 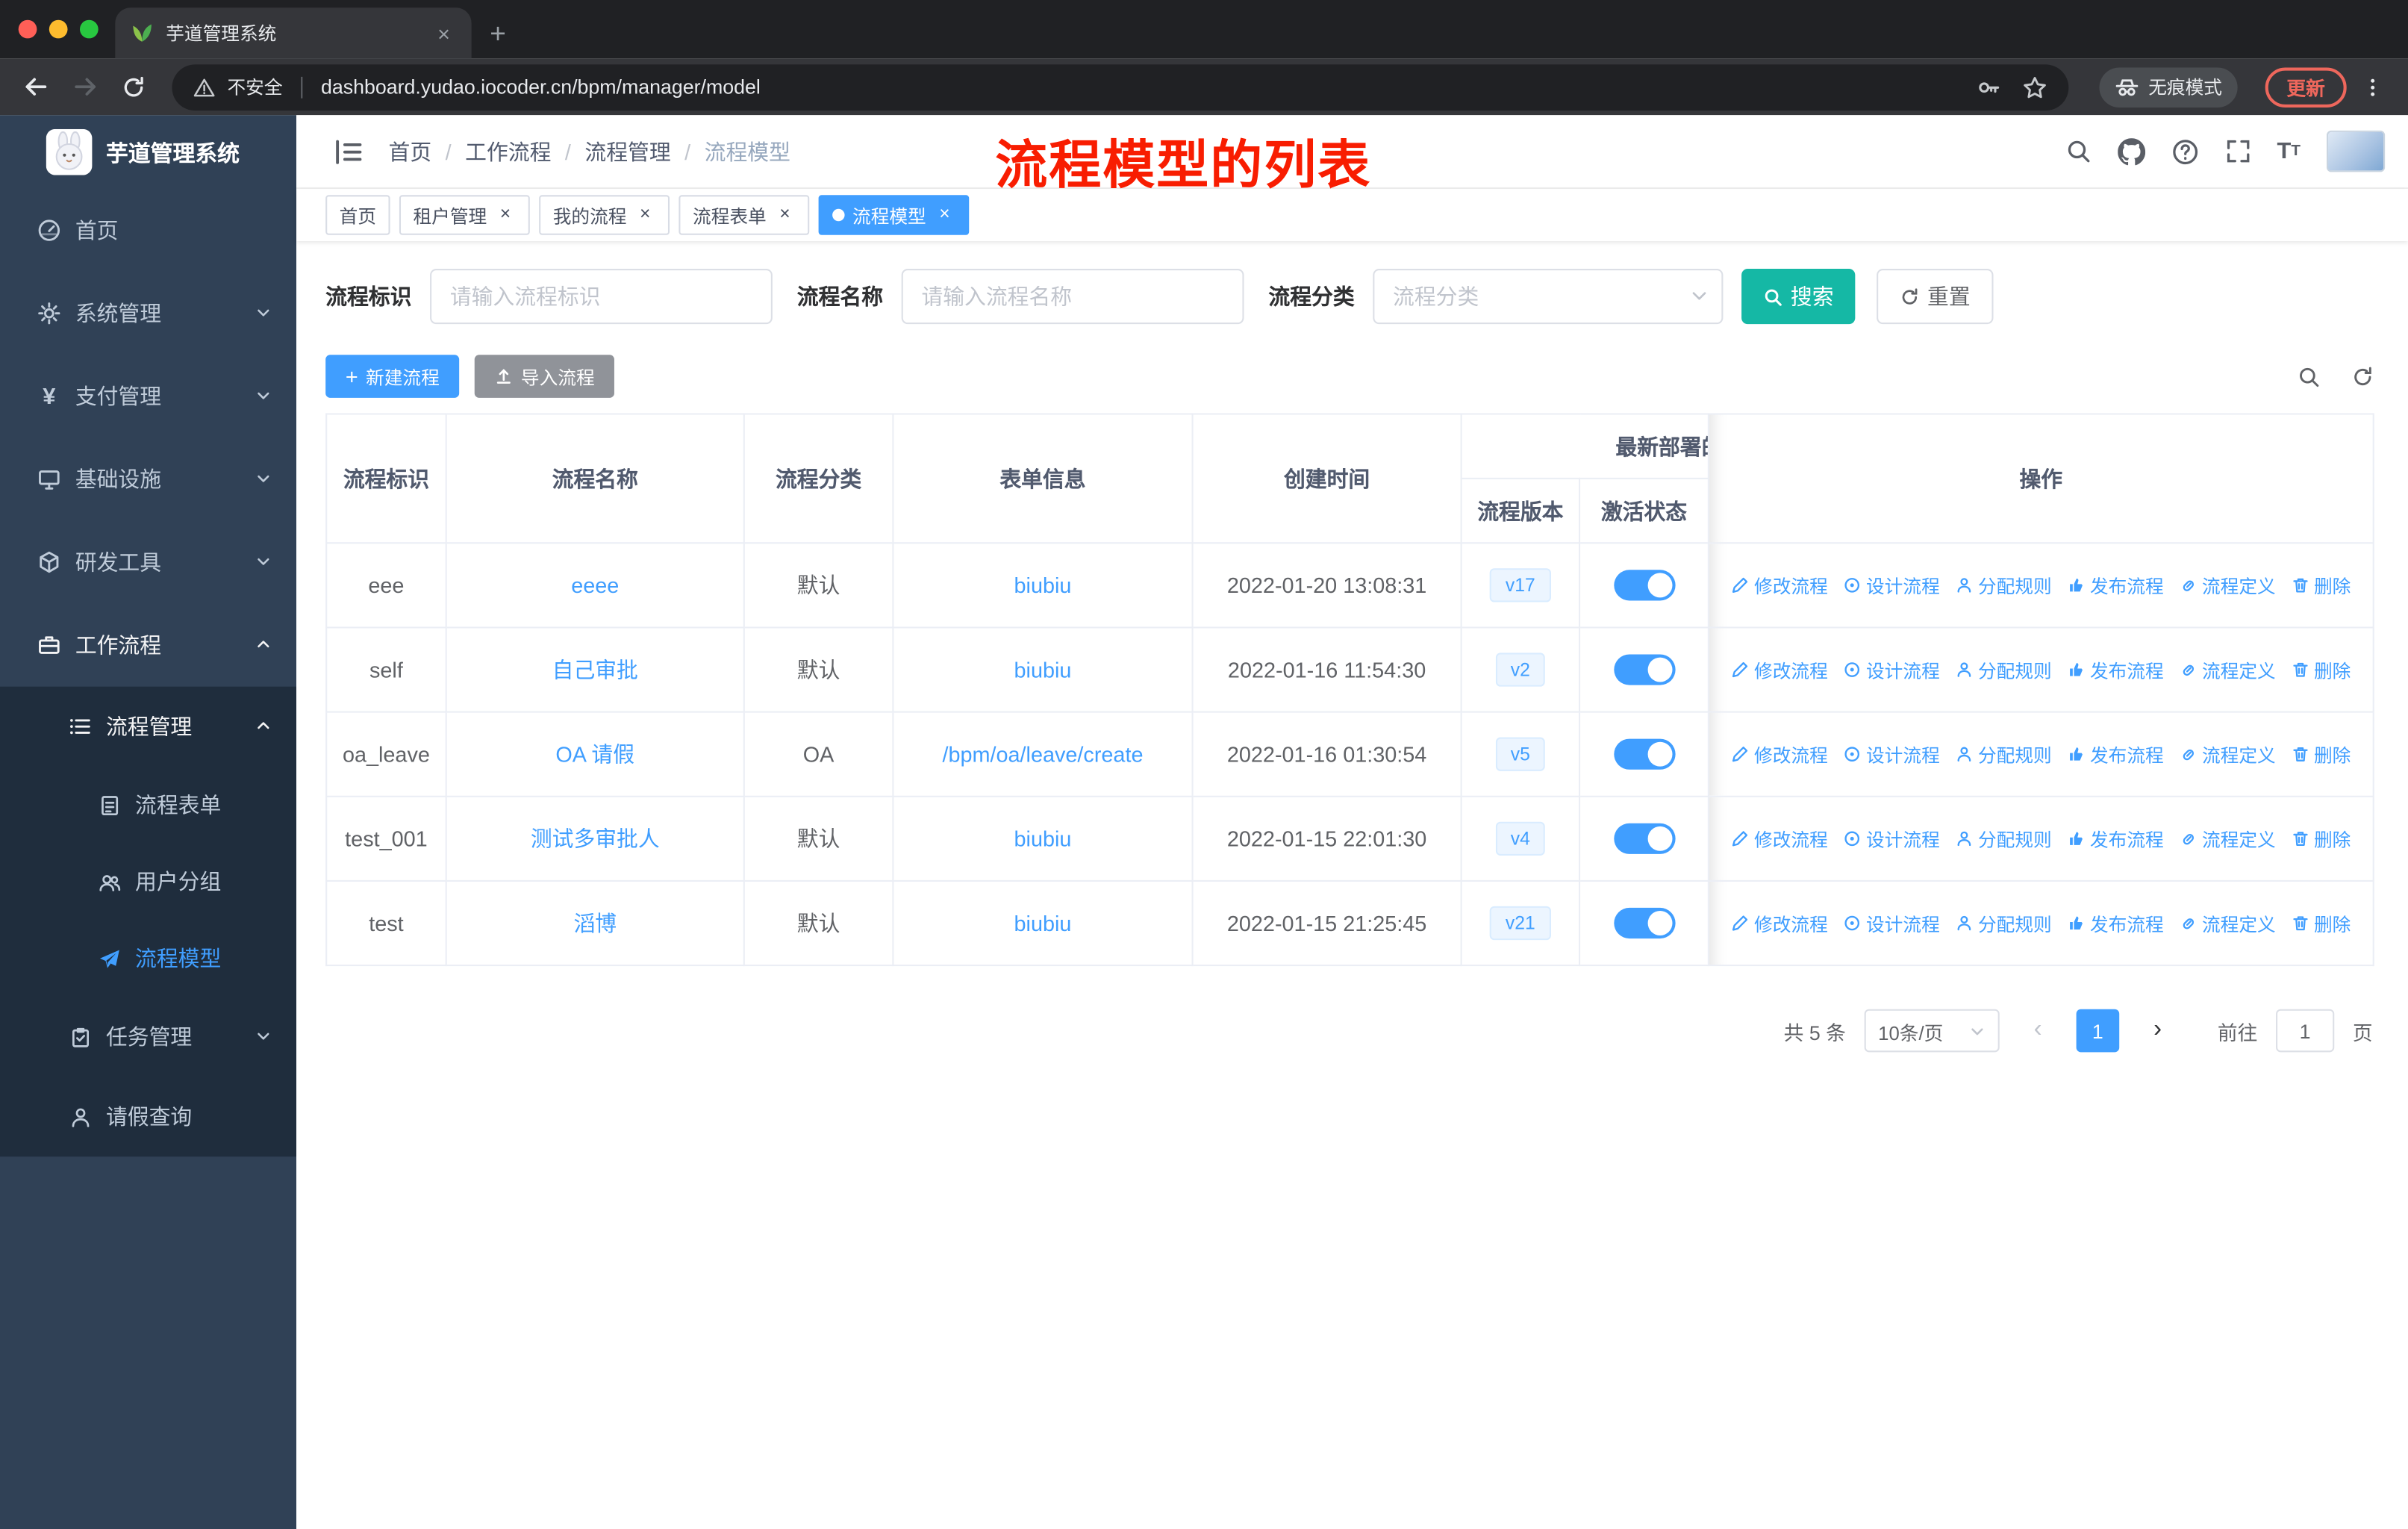 What do you see at coordinates (595, 923) in the screenshot?
I see `process-name-link: 滔博` at bounding box center [595, 923].